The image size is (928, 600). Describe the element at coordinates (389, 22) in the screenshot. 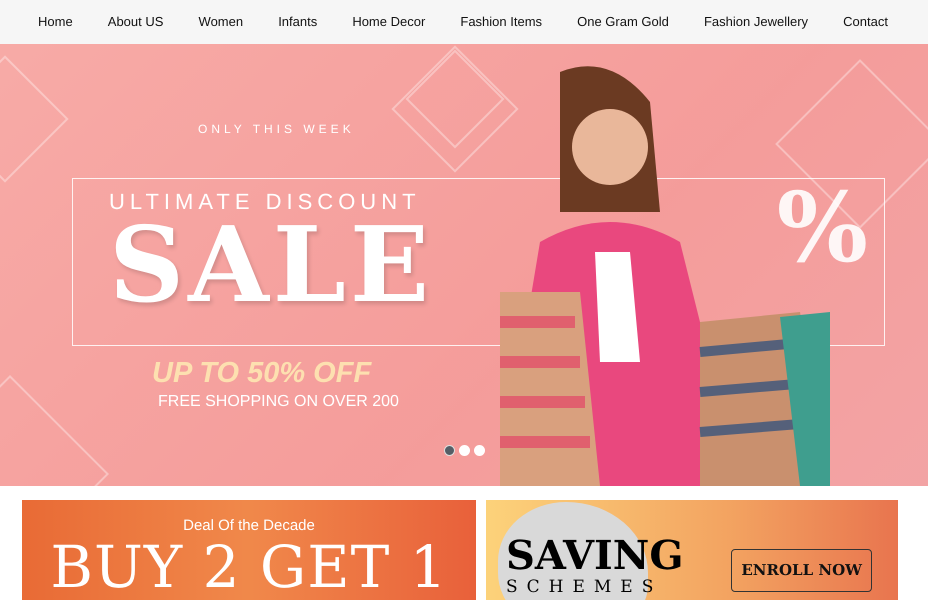

I see `nav-link: Home Decor` at that location.